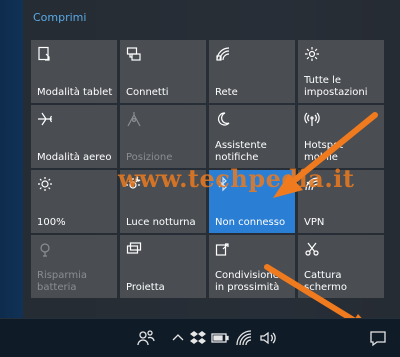  Describe the element at coordinates (45, 54) in the screenshot. I see `tablet-mode-icon` at that location.